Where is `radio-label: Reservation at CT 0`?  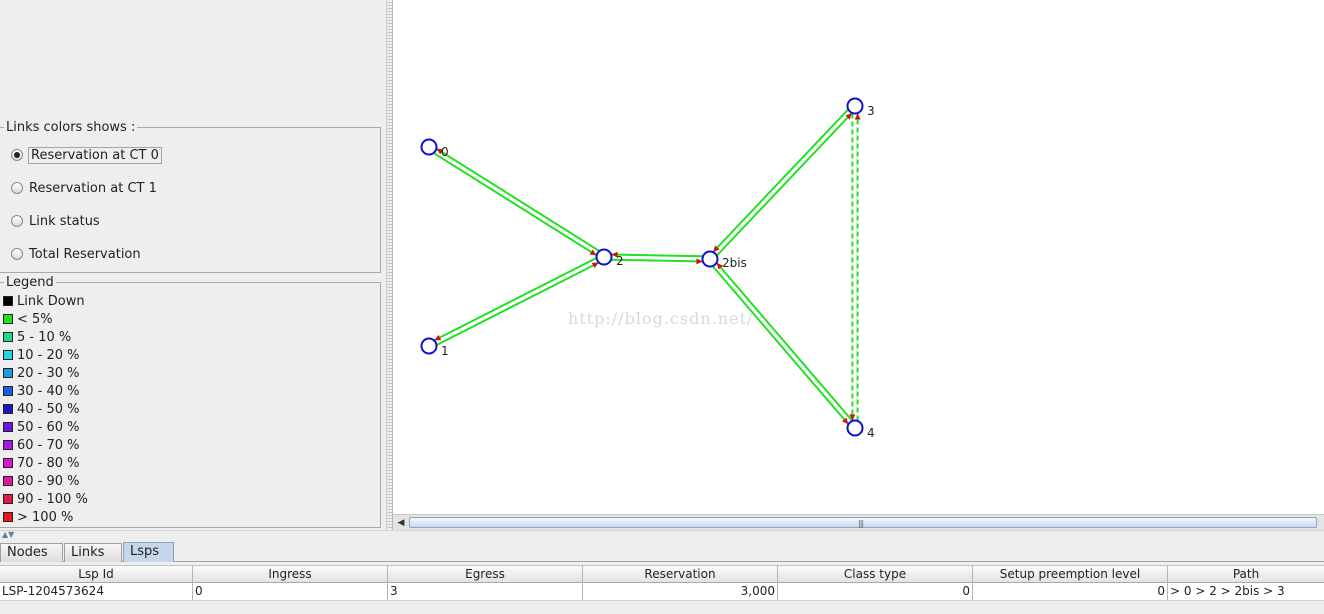
radio-label: Reservation at CT 0 is located at coordinates (95, 155).